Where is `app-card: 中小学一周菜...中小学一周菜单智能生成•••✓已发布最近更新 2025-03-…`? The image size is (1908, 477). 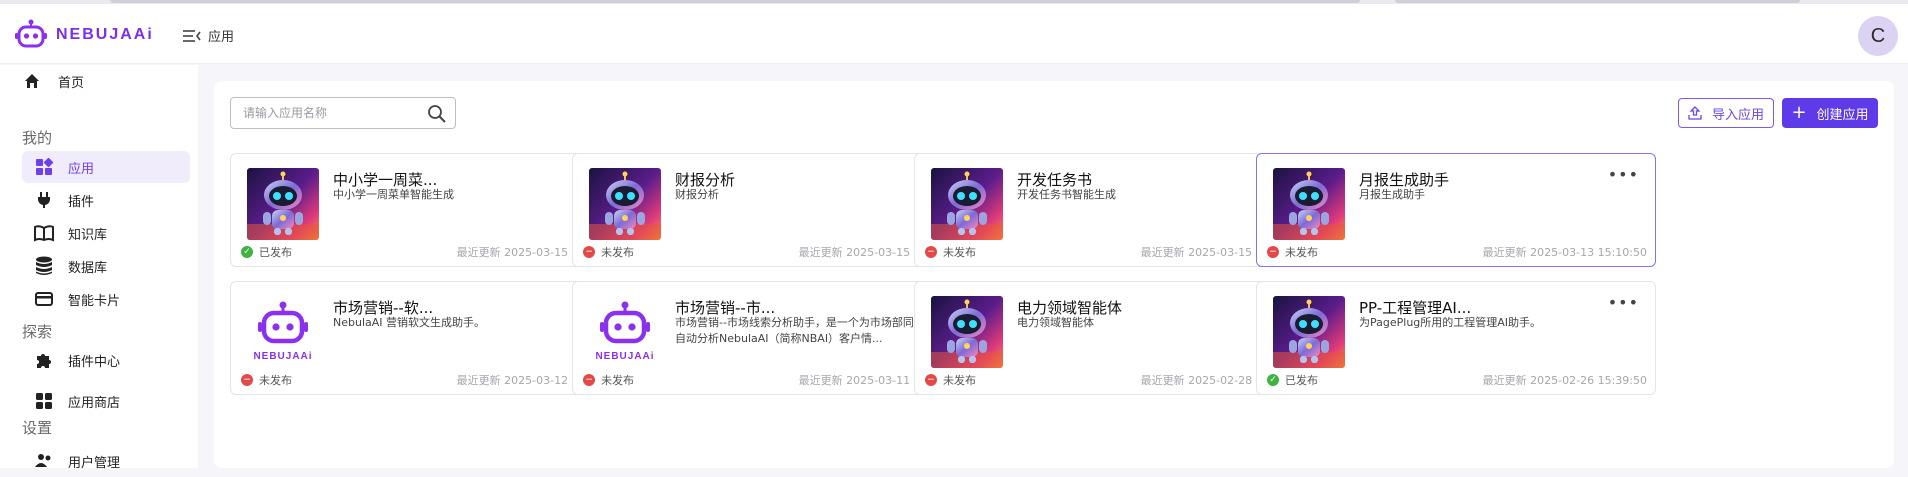
app-card: 中小学一周菜...中小学一周菜单智能生成•••✓已发布最近更新 2025-03-… is located at coordinates (430, 210).